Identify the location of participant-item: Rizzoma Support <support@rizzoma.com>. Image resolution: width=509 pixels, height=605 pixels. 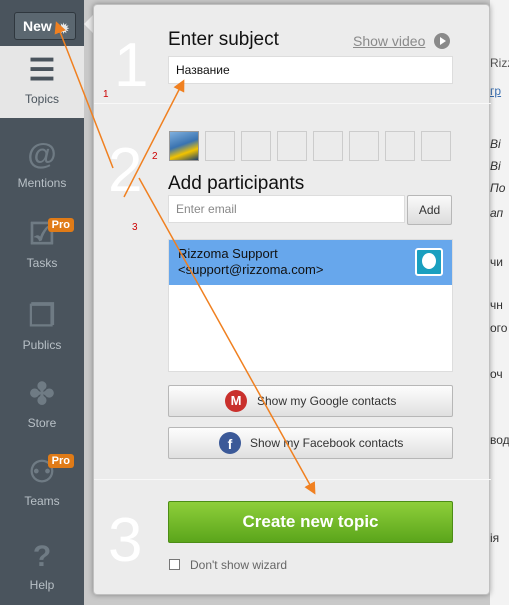
(310, 262).